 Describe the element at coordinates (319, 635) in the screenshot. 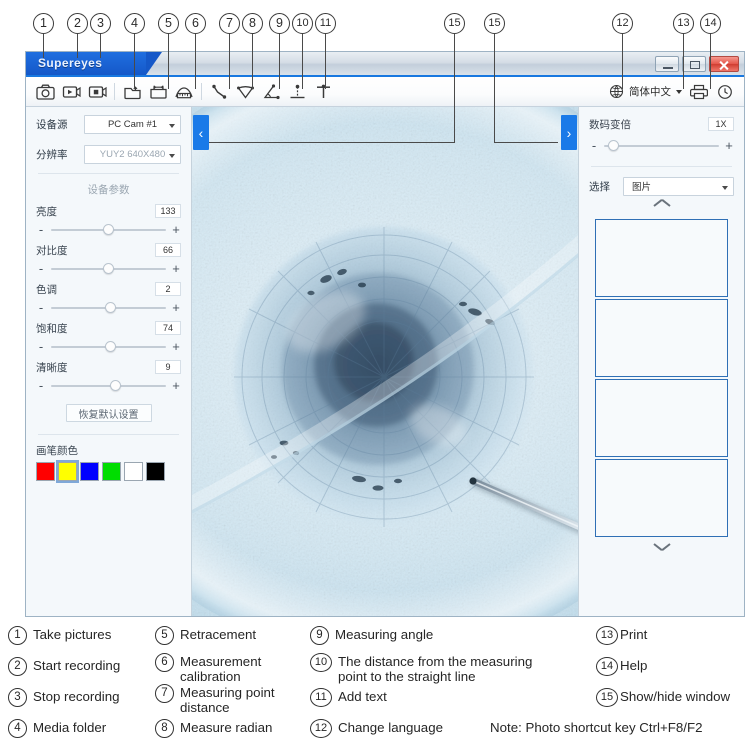

I see `legend-number: 9` at that location.